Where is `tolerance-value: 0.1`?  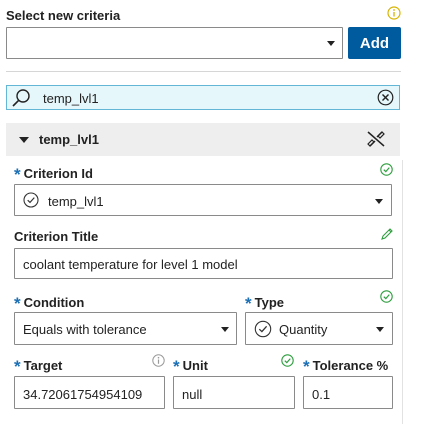 tolerance-value: 0.1 is located at coordinates (321, 394).